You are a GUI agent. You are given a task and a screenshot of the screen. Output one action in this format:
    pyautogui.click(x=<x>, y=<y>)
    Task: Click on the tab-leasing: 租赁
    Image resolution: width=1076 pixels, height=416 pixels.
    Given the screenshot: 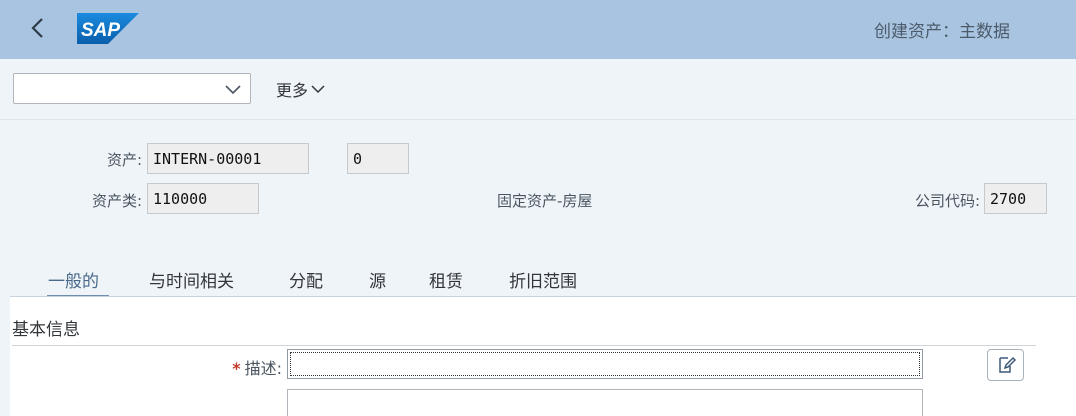 What is the action you would take?
    pyautogui.click(x=446, y=279)
    